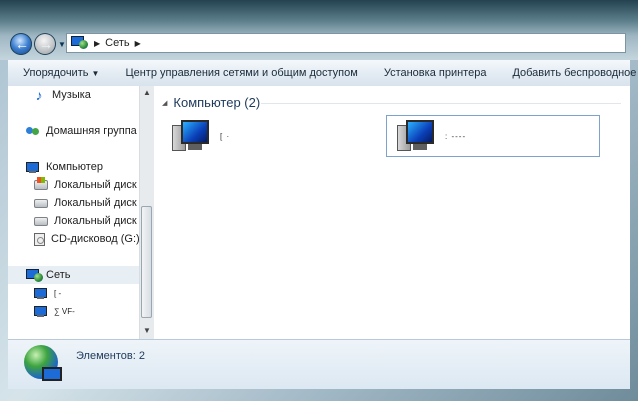  What do you see at coordinates (39, 95) in the screenshot?
I see `music-icon: ♪` at bounding box center [39, 95].